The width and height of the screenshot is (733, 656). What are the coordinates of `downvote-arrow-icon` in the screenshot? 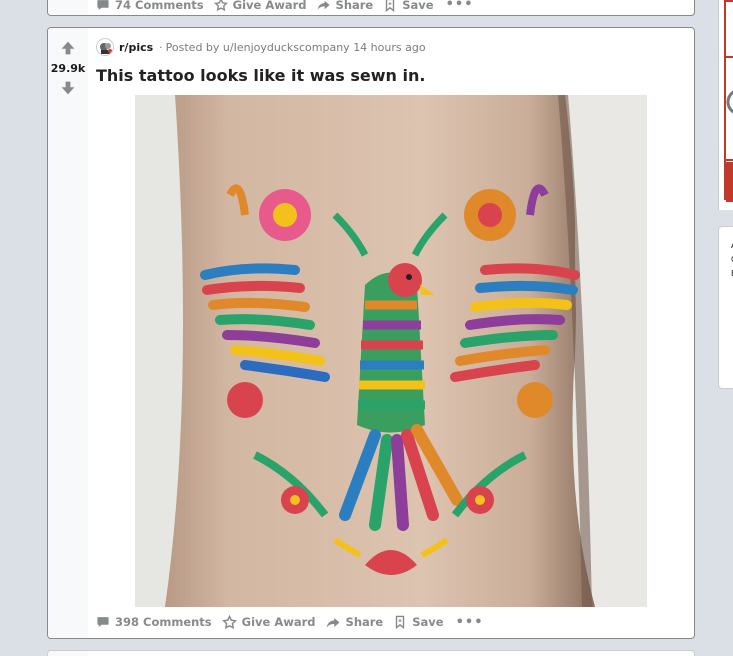 It's located at (68, 88).